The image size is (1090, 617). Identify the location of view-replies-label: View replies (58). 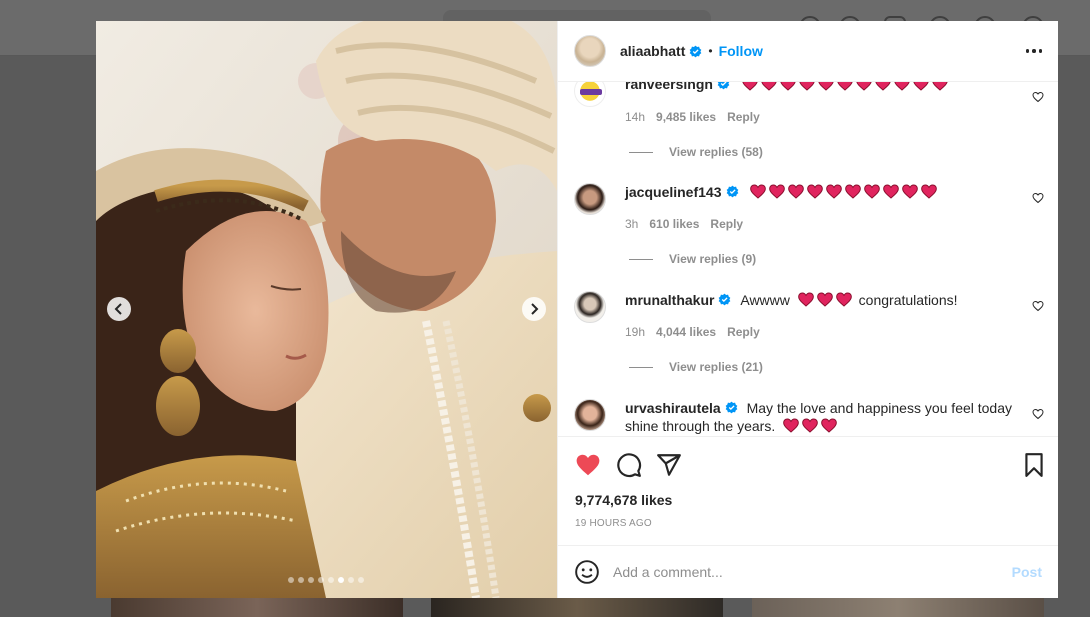
(716, 152).